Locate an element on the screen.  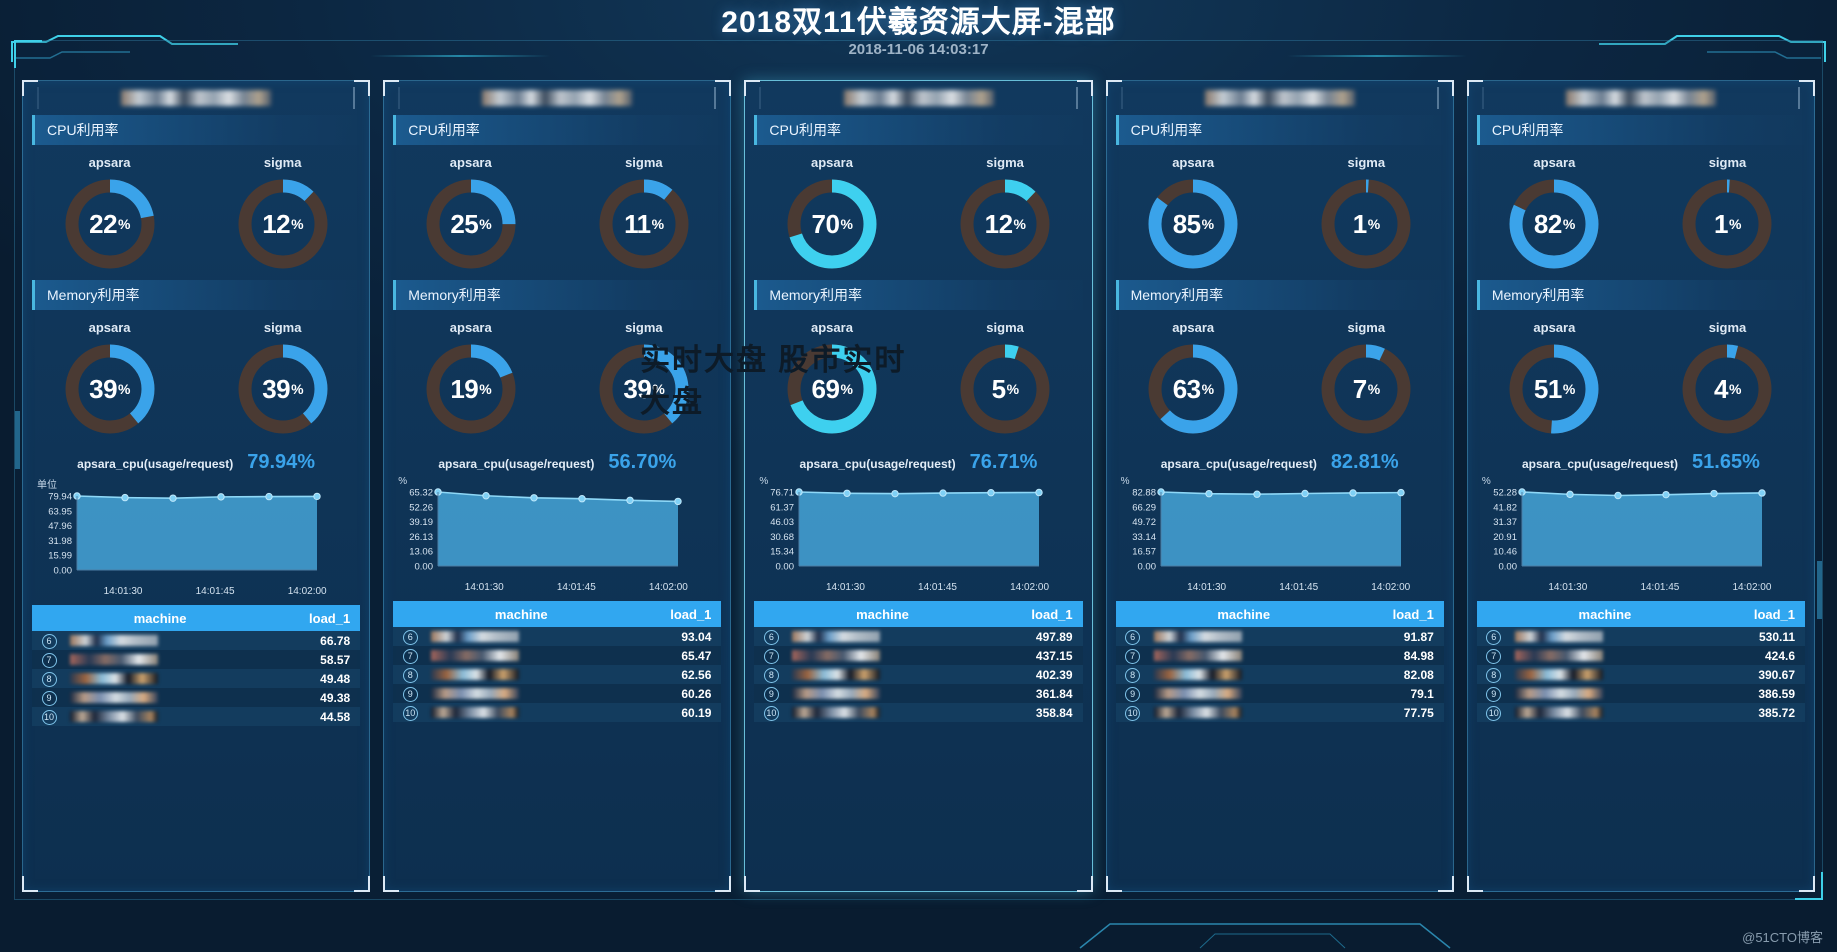
svg-text: 10.46 is located at coordinates (1505, 552).